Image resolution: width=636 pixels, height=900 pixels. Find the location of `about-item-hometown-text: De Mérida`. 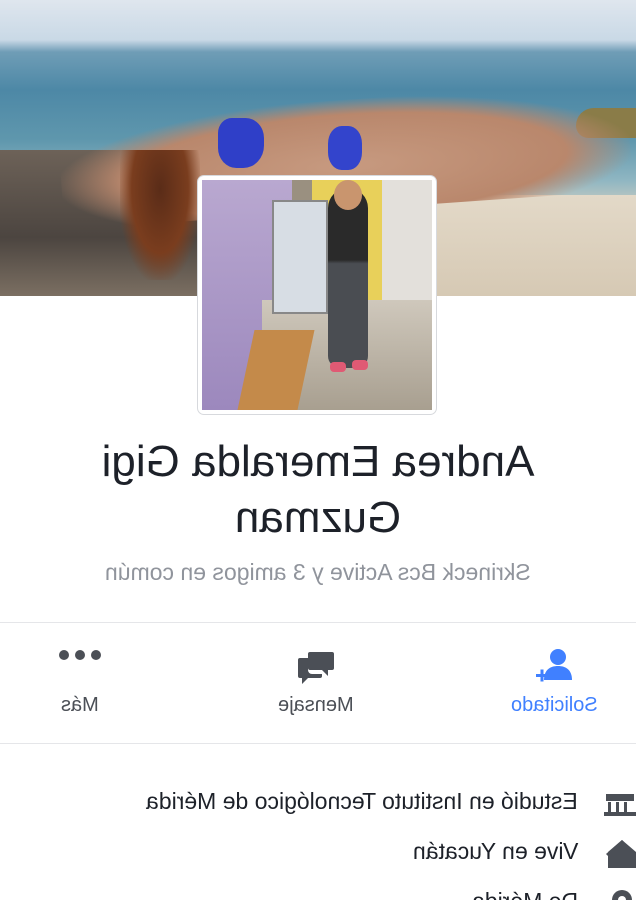

about-item-hometown-text: De Mérida is located at coordinates (525, 894).